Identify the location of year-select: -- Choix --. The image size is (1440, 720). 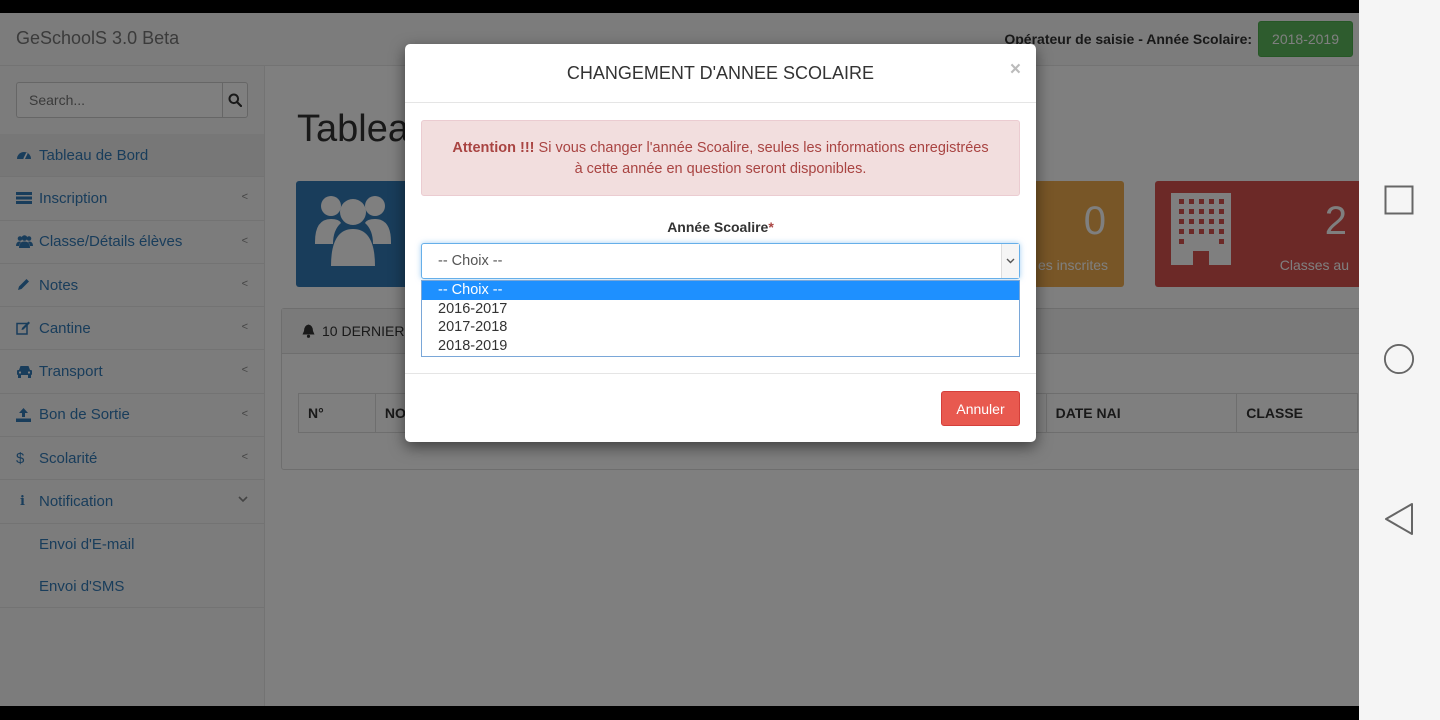
(720, 261).